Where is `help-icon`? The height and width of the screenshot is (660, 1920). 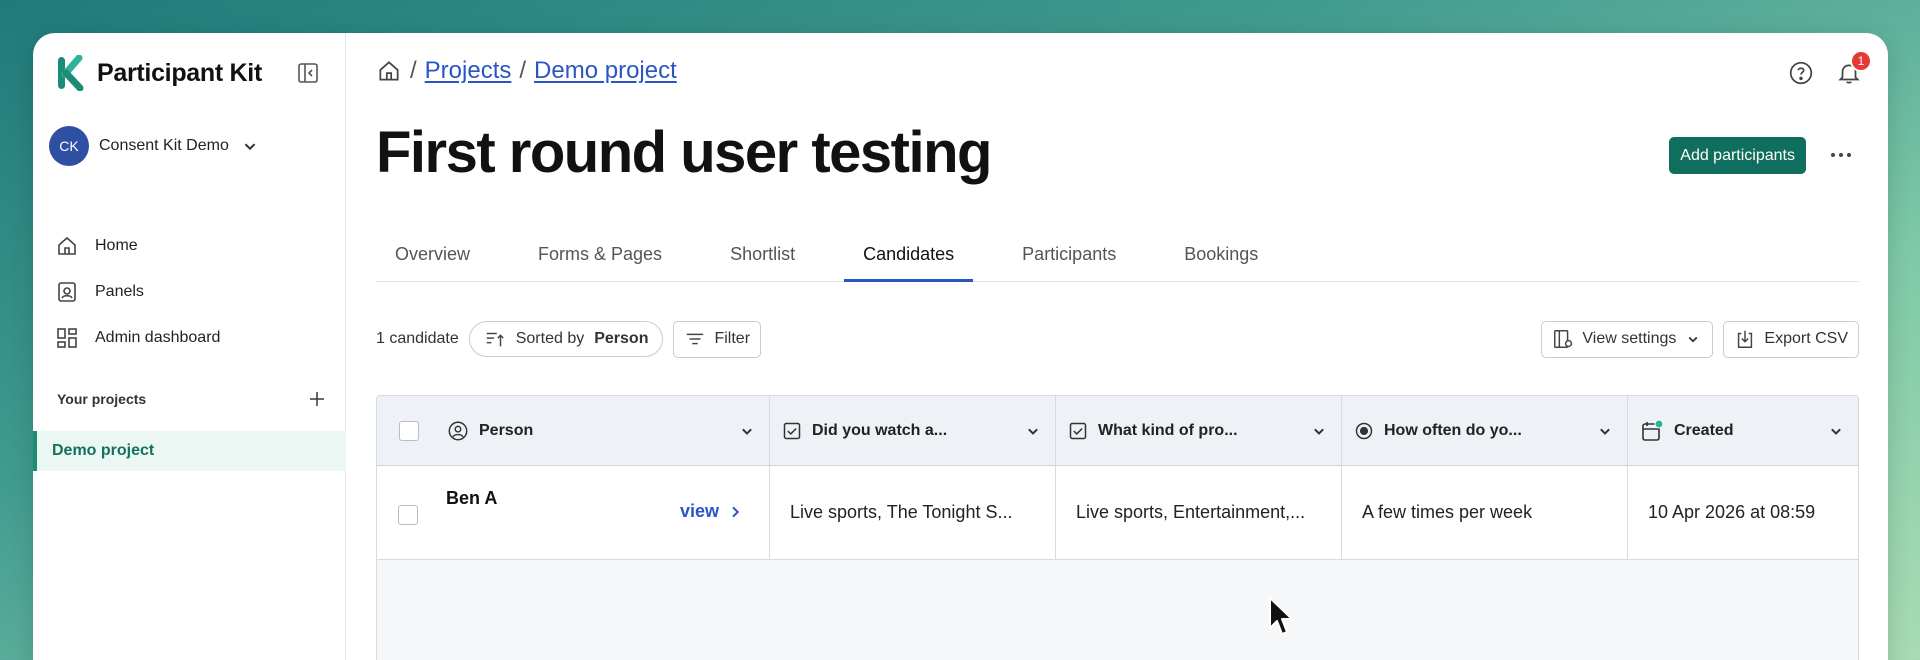 help-icon is located at coordinates (1801, 73).